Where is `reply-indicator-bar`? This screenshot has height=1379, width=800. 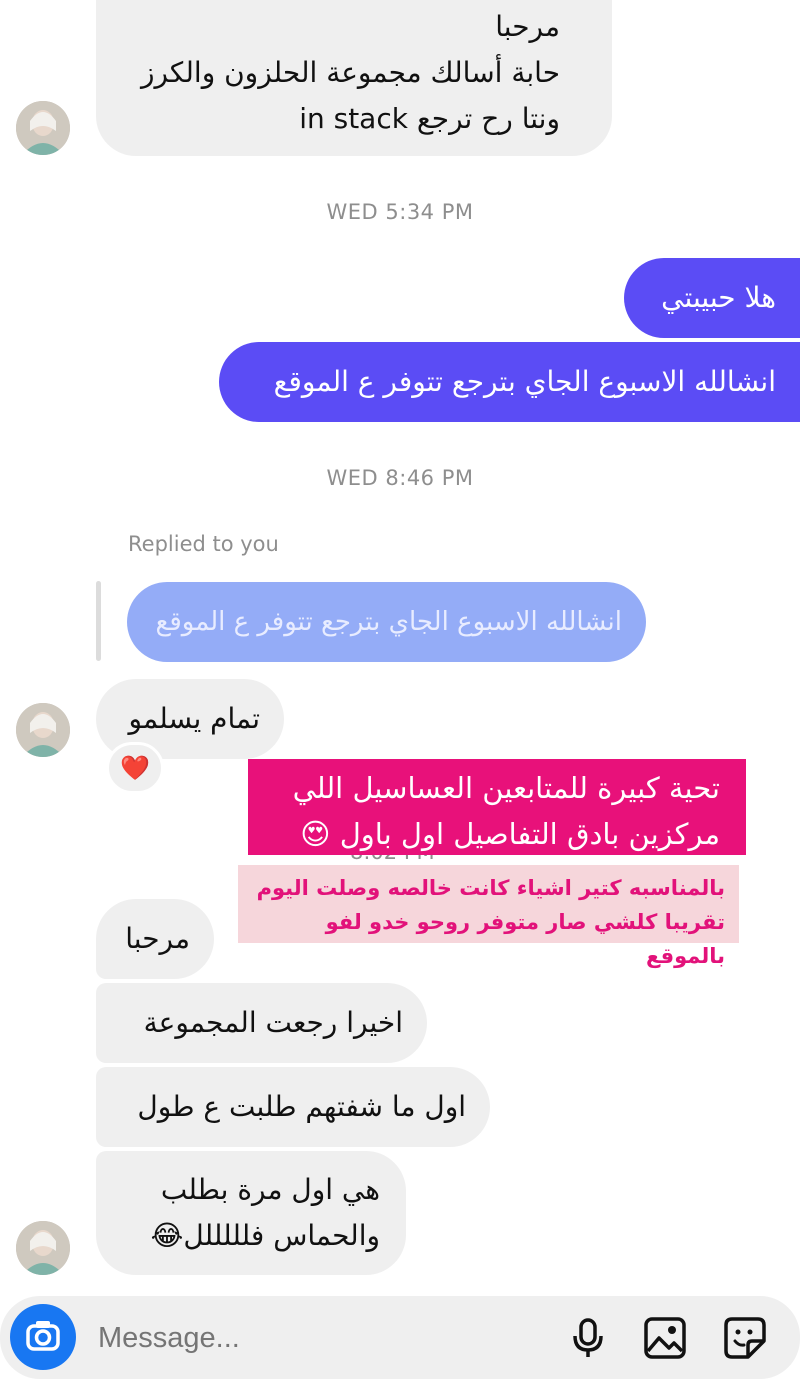 reply-indicator-bar is located at coordinates (98, 621).